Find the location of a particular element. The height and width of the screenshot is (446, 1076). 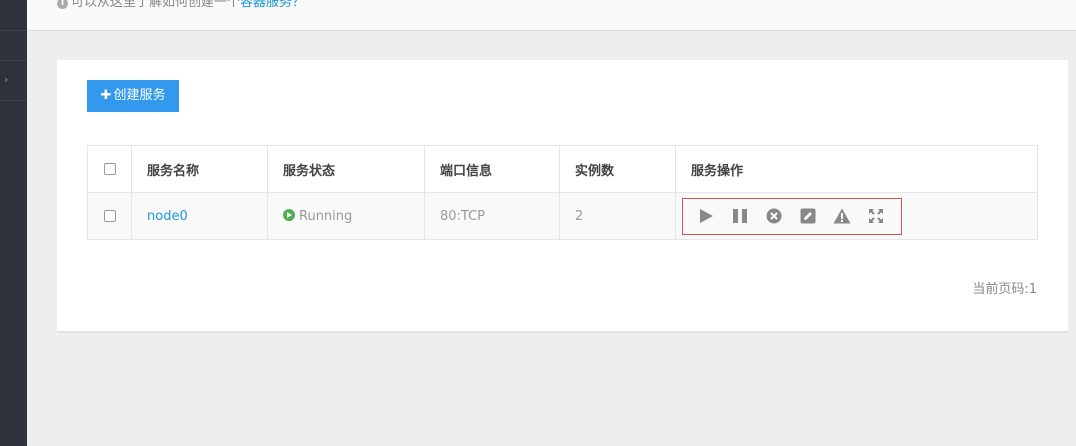

edit-icon is located at coordinates (808, 216).